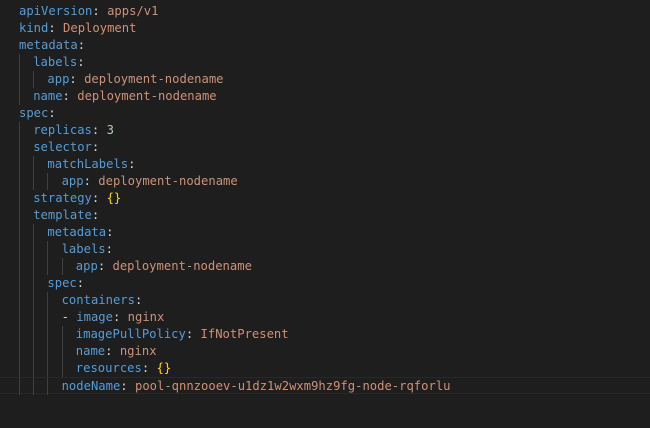 This screenshot has width=650, height=428. What do you see at coordinates (244, 334) in the screenshot?
I see `yaml-value: IfNotPresent` at bounding box center [244, 334].